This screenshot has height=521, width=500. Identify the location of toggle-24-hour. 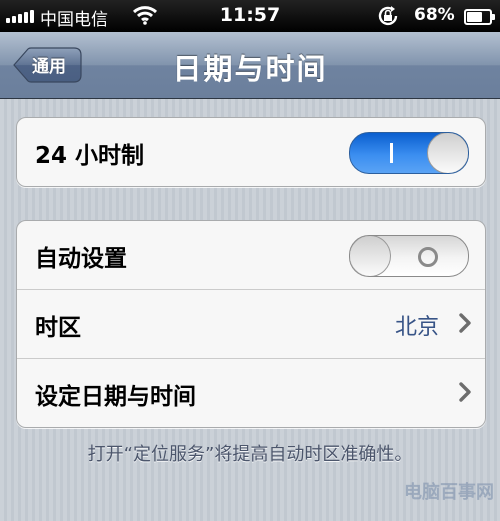
(409, 153).